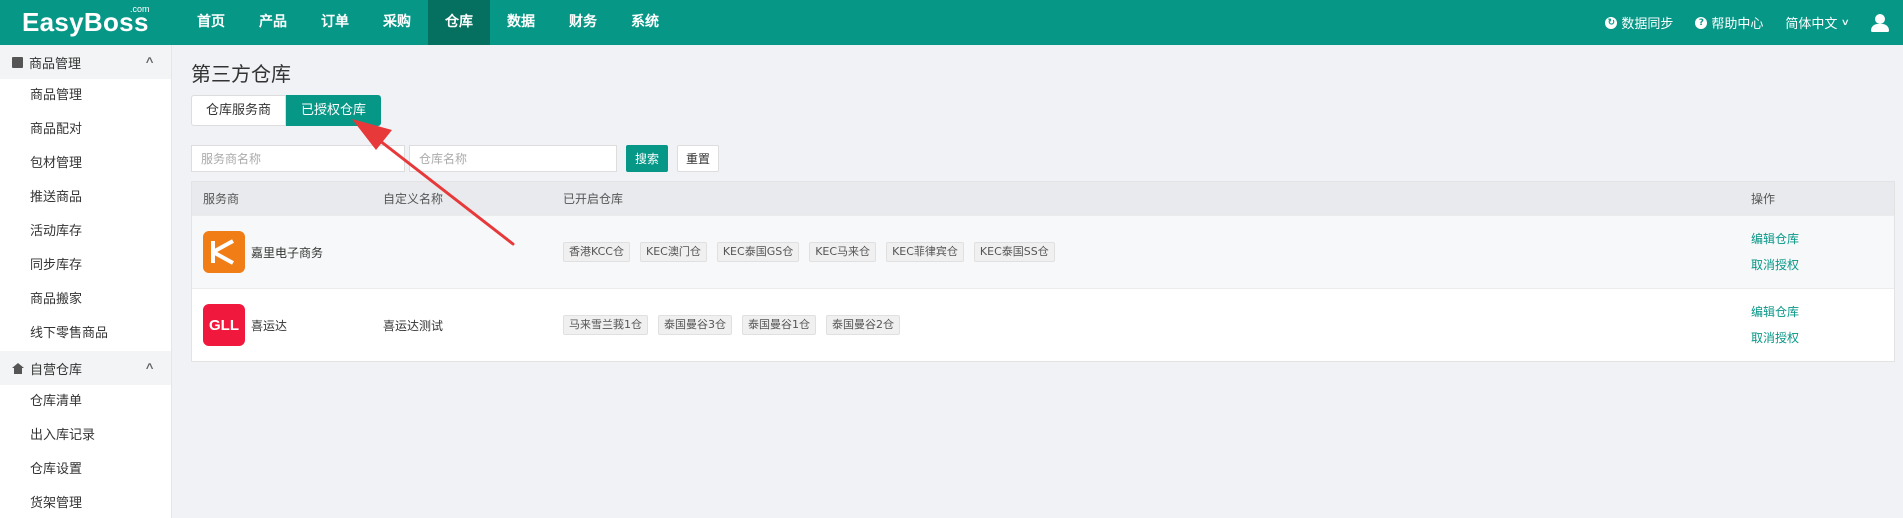  What do you see at coordinates (1701, 22) in the screenshot?
I see `question-icon: ?` at bounding box center [1701, 22].